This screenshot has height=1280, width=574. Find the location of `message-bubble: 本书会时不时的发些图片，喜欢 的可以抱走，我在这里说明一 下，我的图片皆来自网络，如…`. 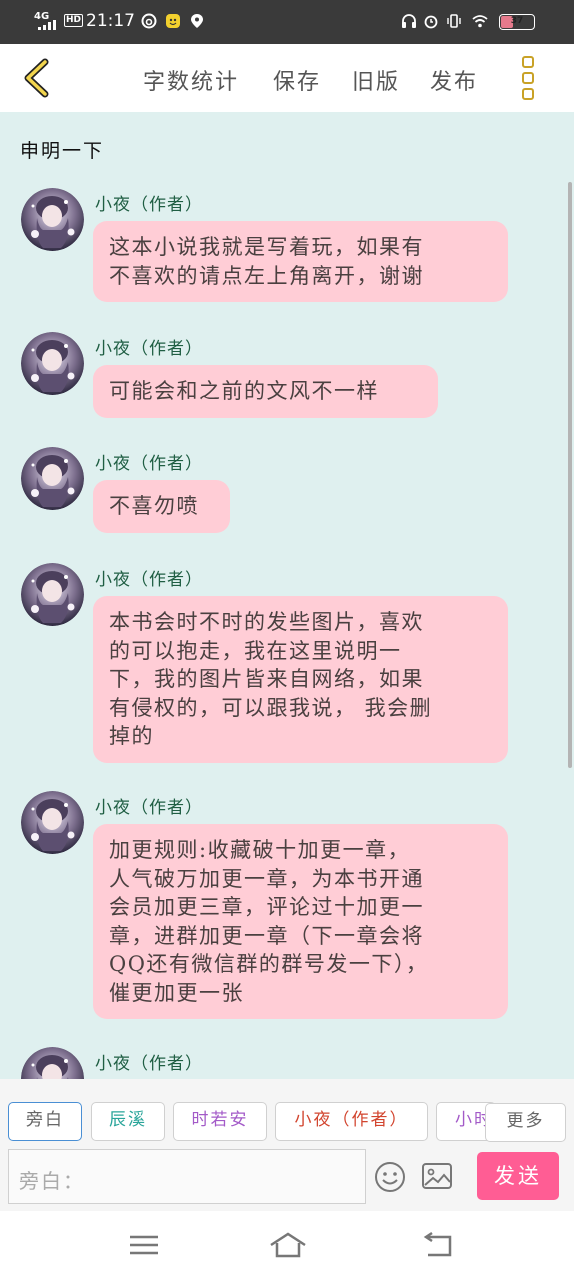

message-bubble: 本书会时不时的发些图片，喜欢 的可以抱走，我在这里说明一 下，我的图片皆来自网络，如… is located at coordinates (300, 679).